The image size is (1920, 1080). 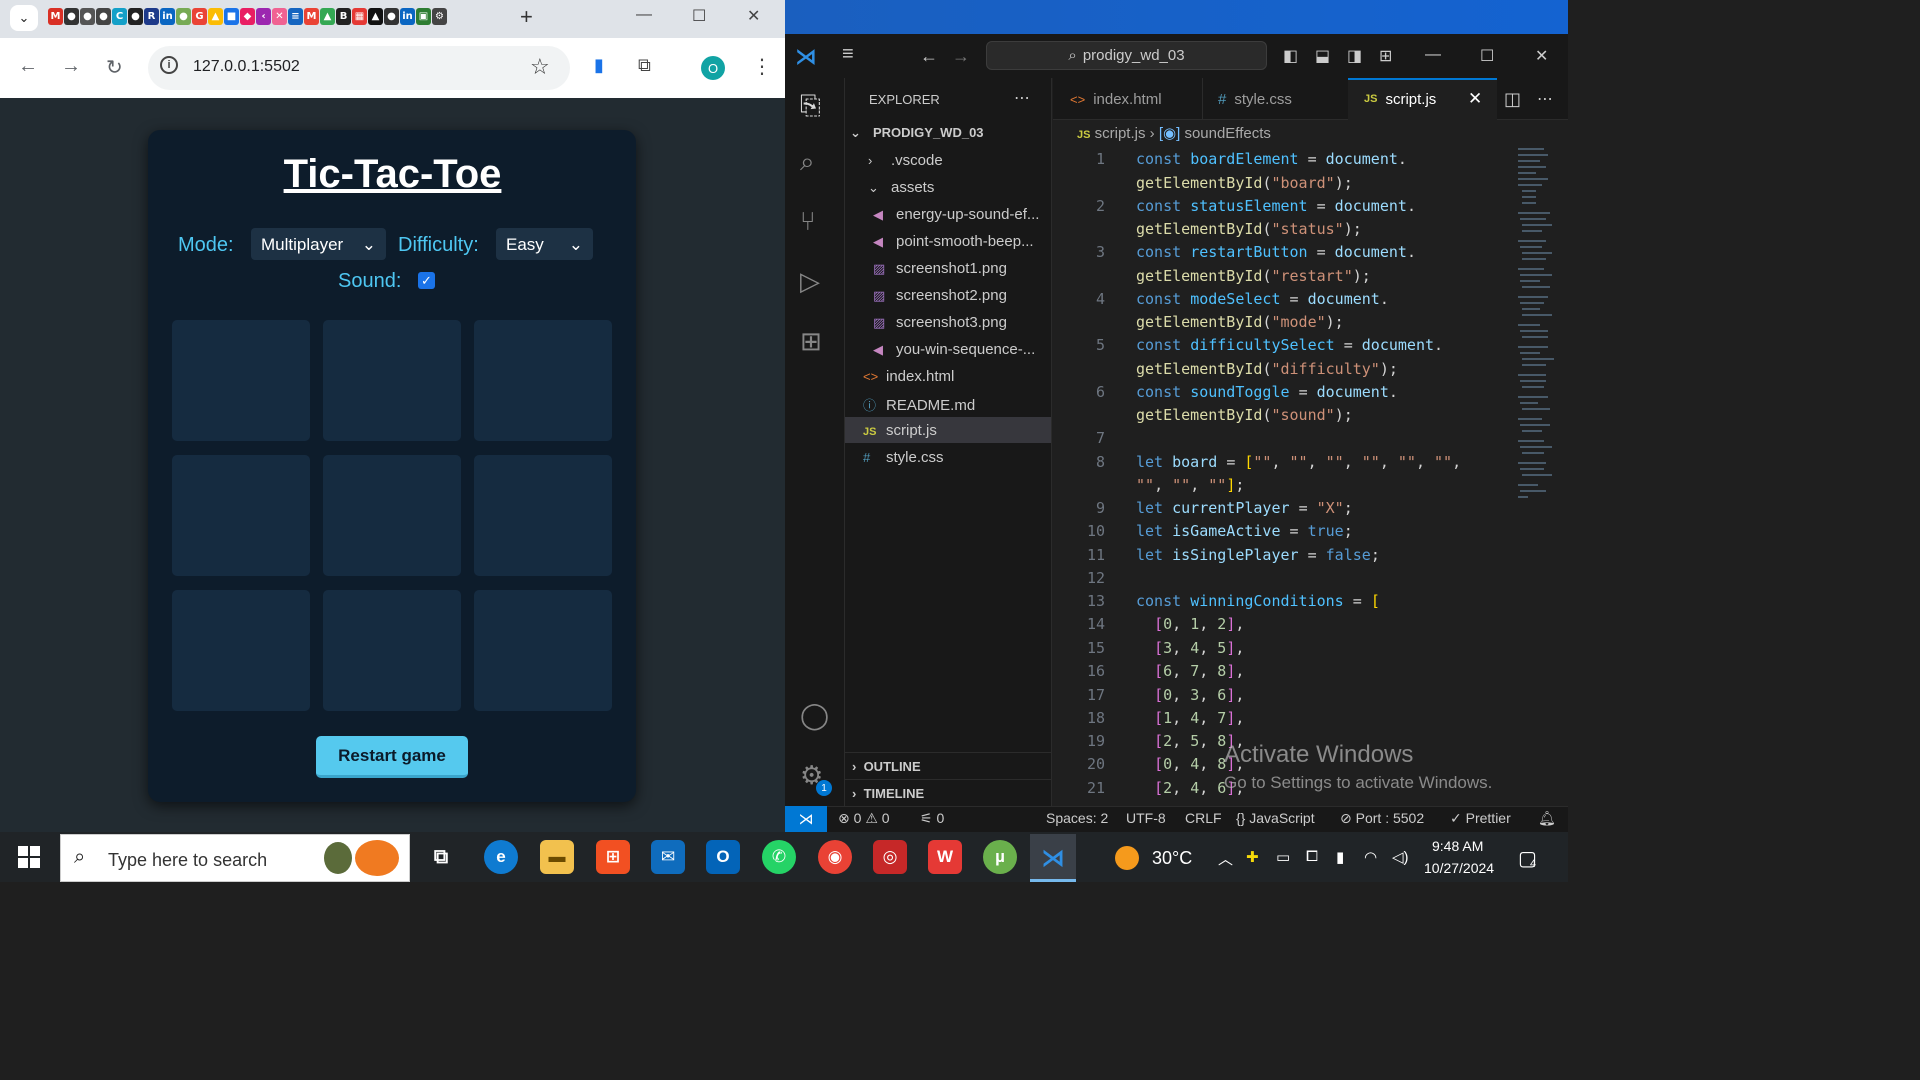 What do you see at coordinates (807, 162) in the screenshot?
I see `search-icon: ⌕` at bounding box center [807, 162].